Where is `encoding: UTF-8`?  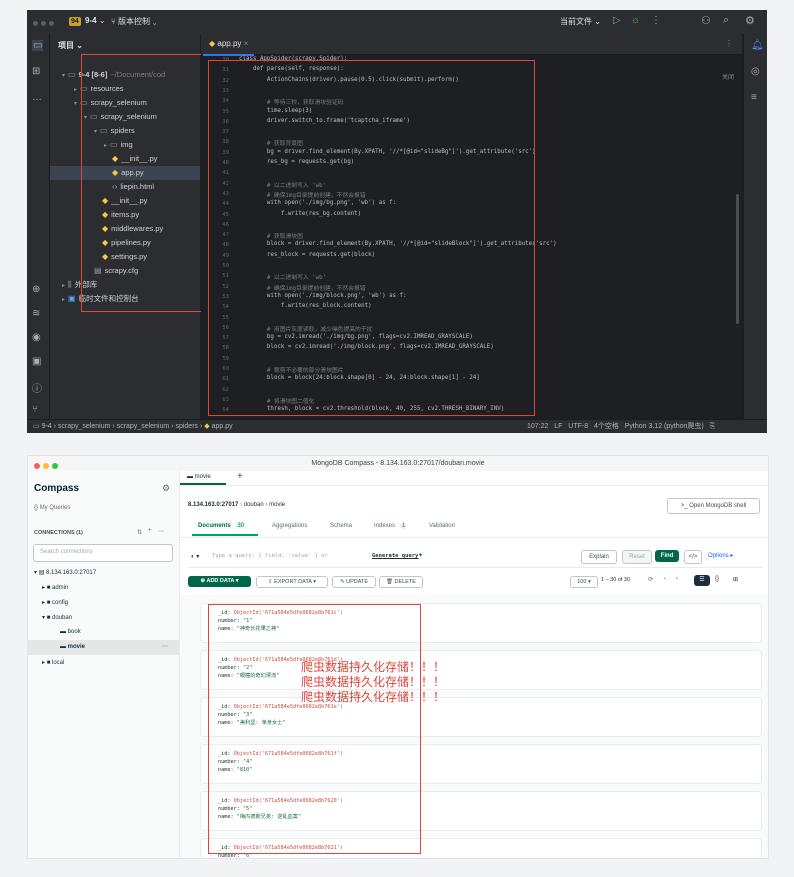 encoding: UTF-8 is located at coordinates (578, 426).